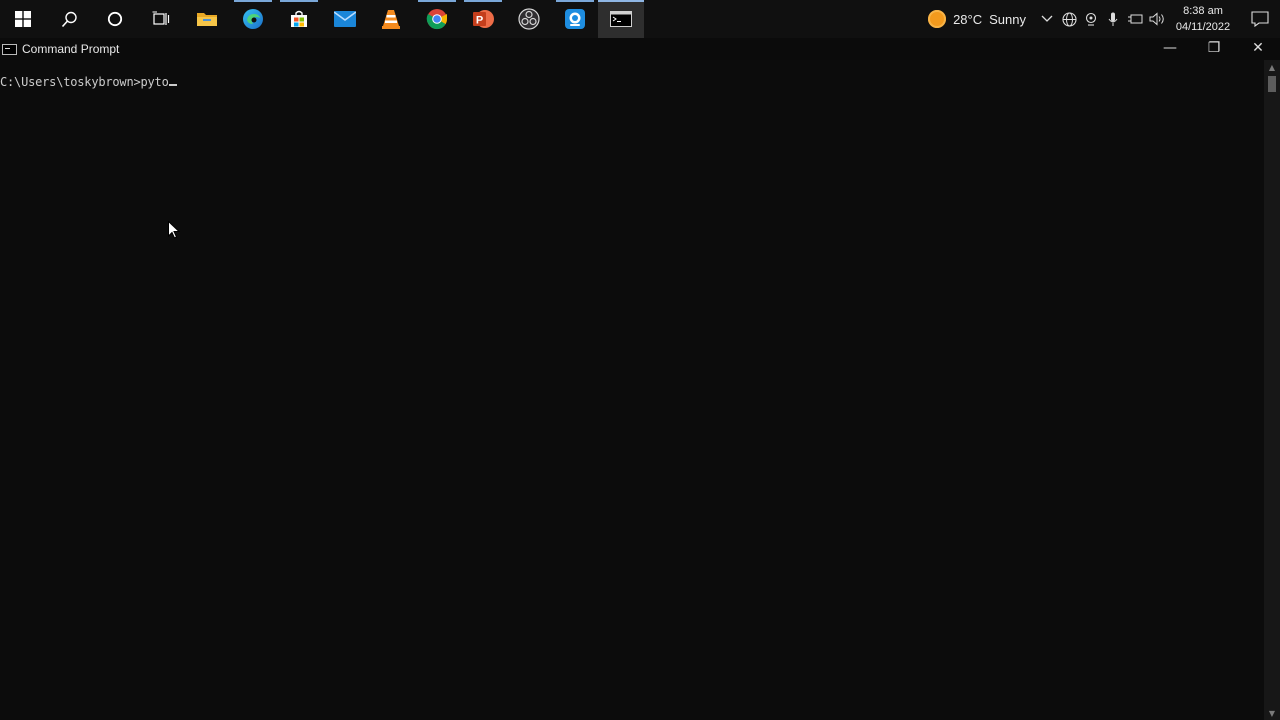  I want to click on vertical-scrollbar: ▲ ▼, so click(1272, 390).